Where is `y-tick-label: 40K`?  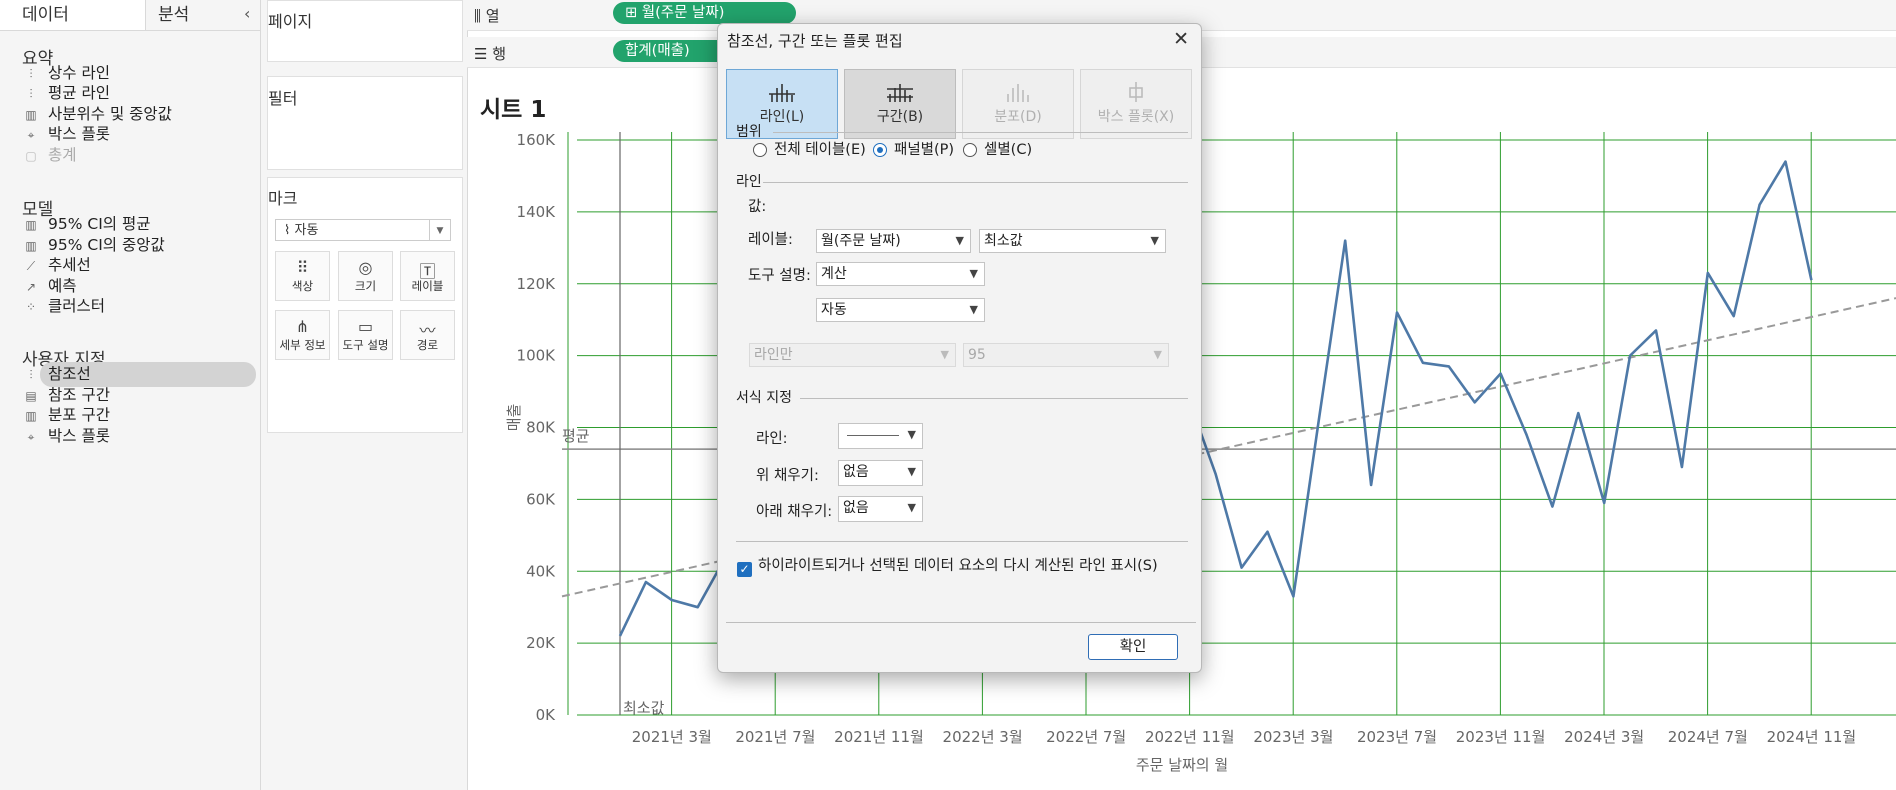 y-tick-label: 40K is located at coordinates (541, 571).